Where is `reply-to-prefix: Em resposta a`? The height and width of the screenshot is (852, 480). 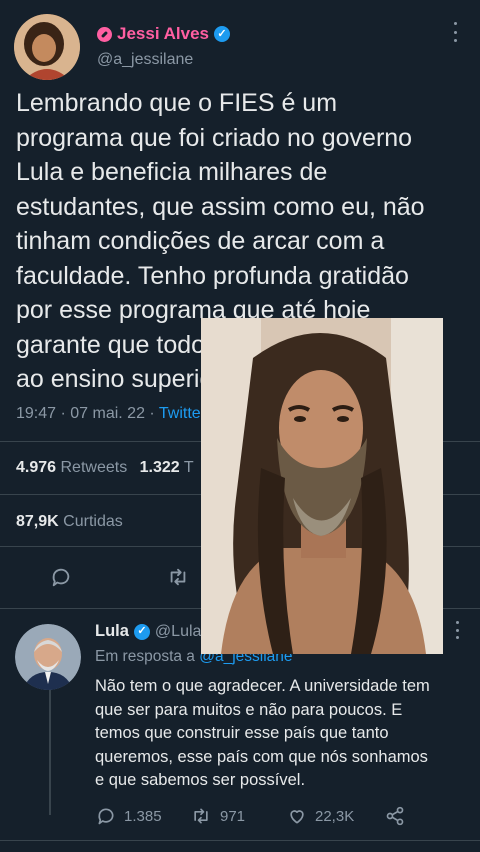 reply-to-prefix: Em resposta a is located at coordinates (147, 656).